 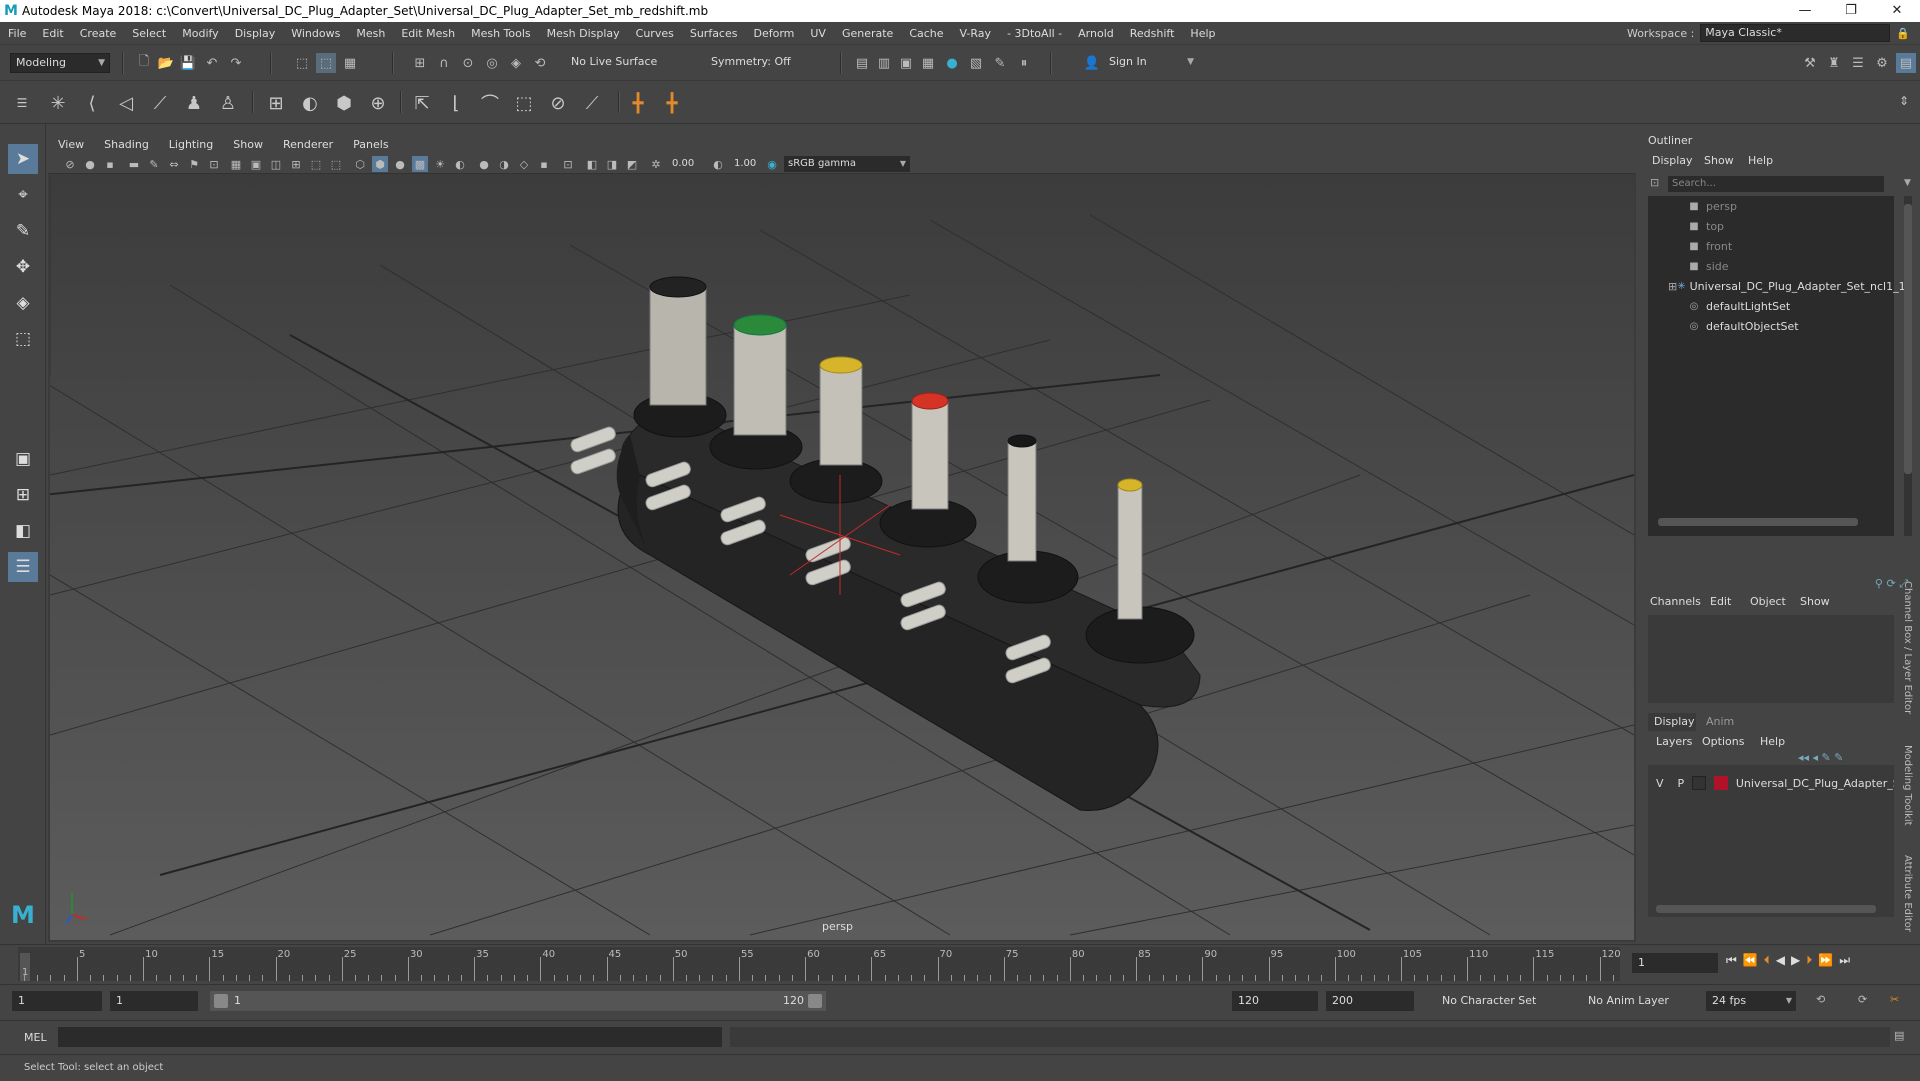 I want to click on layer-color-swatch, so click(x=1721, y=783).